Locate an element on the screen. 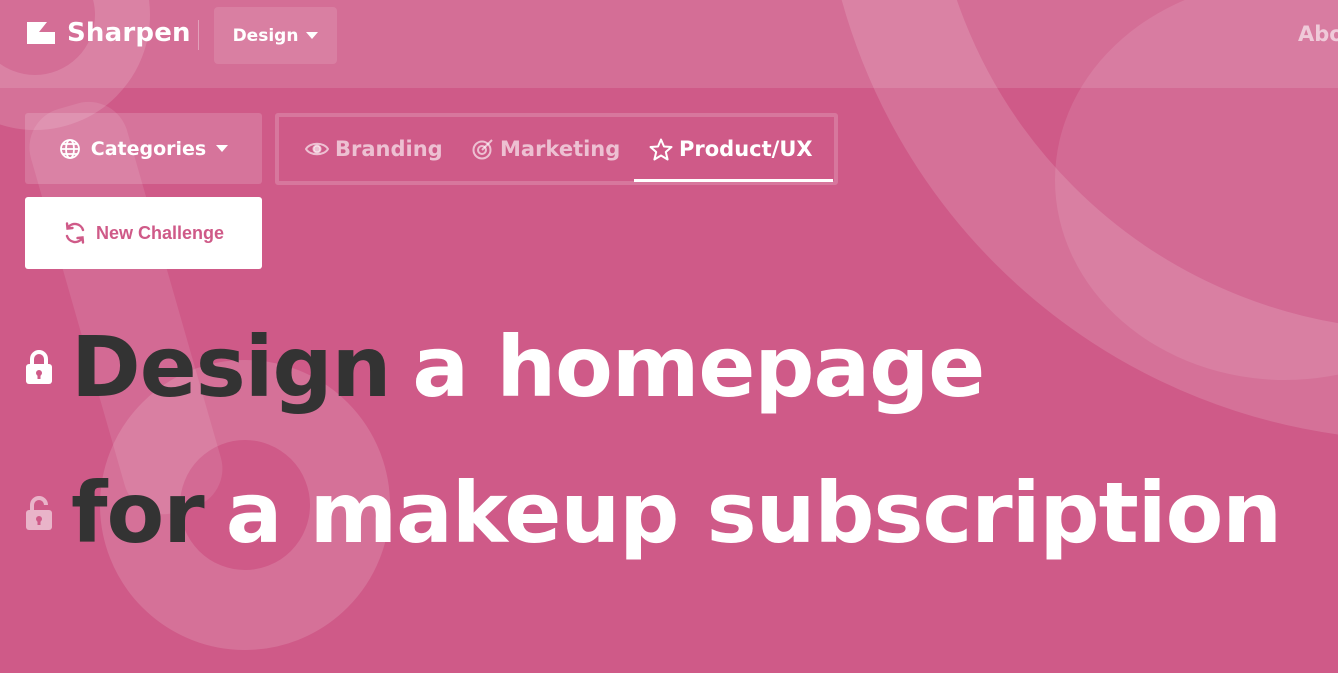 The width and height of the screenshot is (1338, 673). category-tabs: Branding Marketing Product/UX is located at coordinates (556, 149).